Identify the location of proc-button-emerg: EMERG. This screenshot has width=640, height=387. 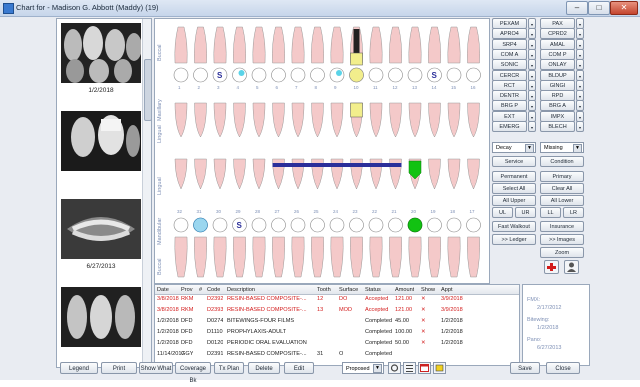
(509, 126).